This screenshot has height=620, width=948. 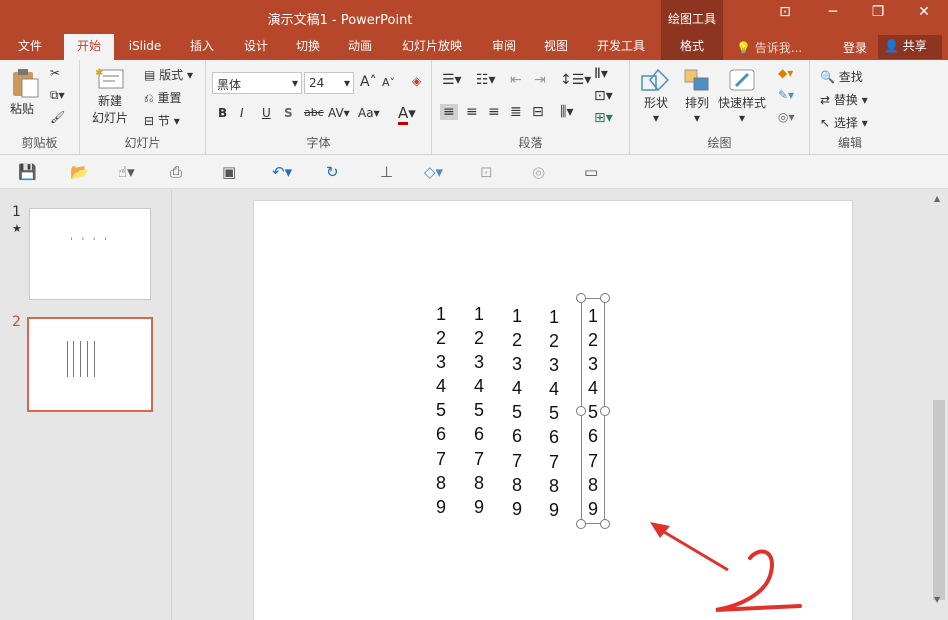 I want to click on align-right-icon: ≡, so click(x=494, y=112).